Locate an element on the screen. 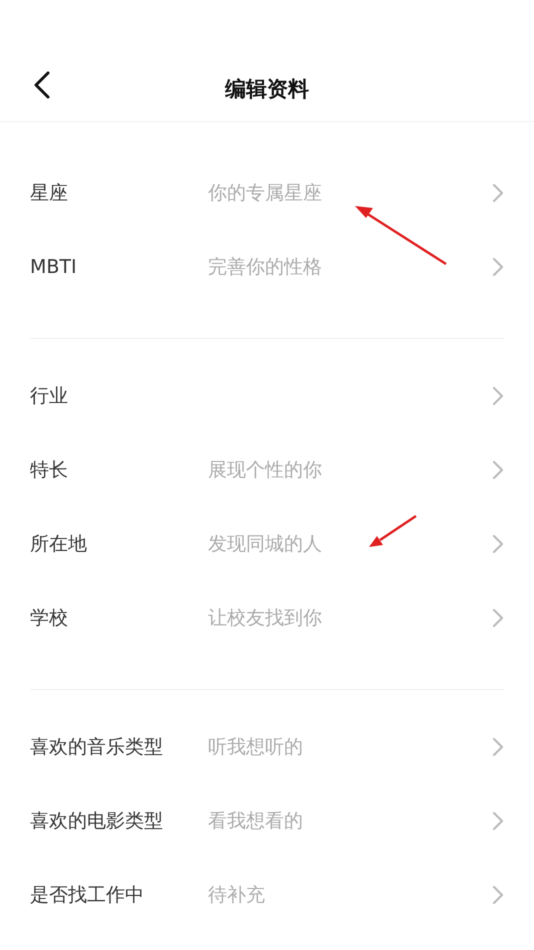 Image resolution: width=534 pixels, height=950 pixels. field-hint: 发现同城的人 is located at coordinates (265, 544).